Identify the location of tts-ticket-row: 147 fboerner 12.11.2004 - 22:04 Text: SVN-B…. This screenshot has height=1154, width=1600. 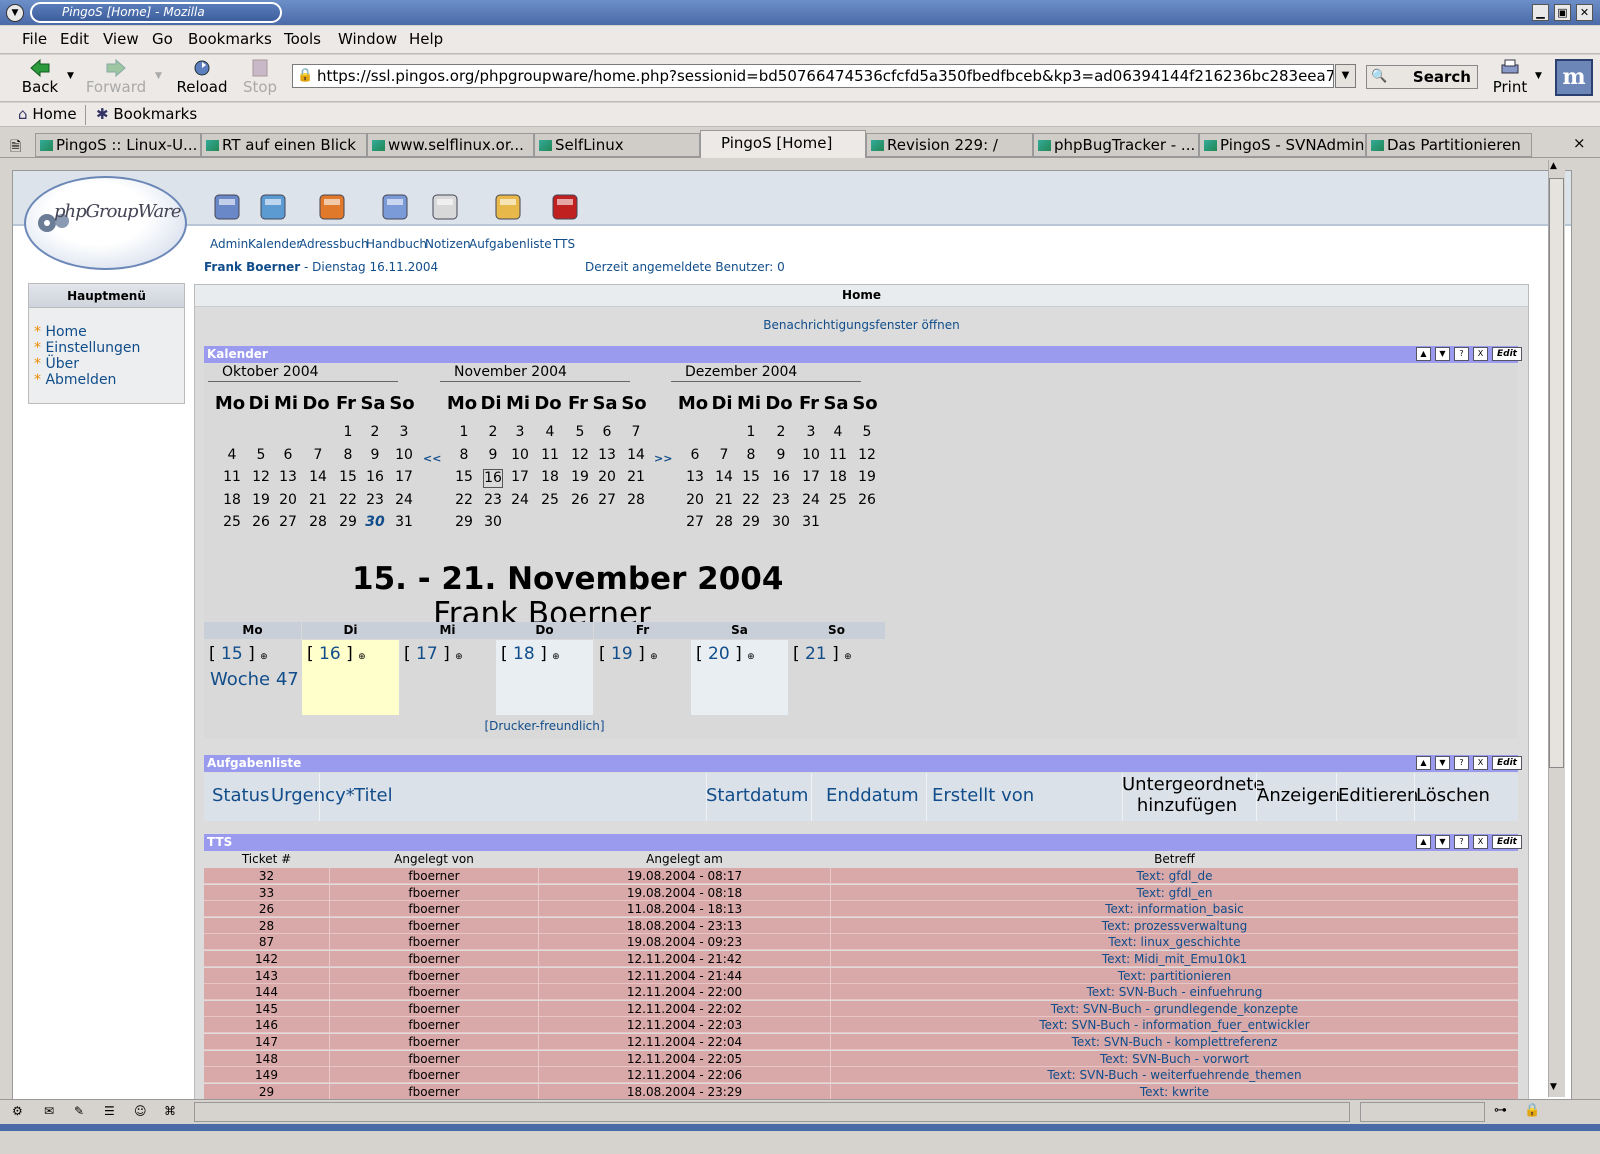
(861, 1042).